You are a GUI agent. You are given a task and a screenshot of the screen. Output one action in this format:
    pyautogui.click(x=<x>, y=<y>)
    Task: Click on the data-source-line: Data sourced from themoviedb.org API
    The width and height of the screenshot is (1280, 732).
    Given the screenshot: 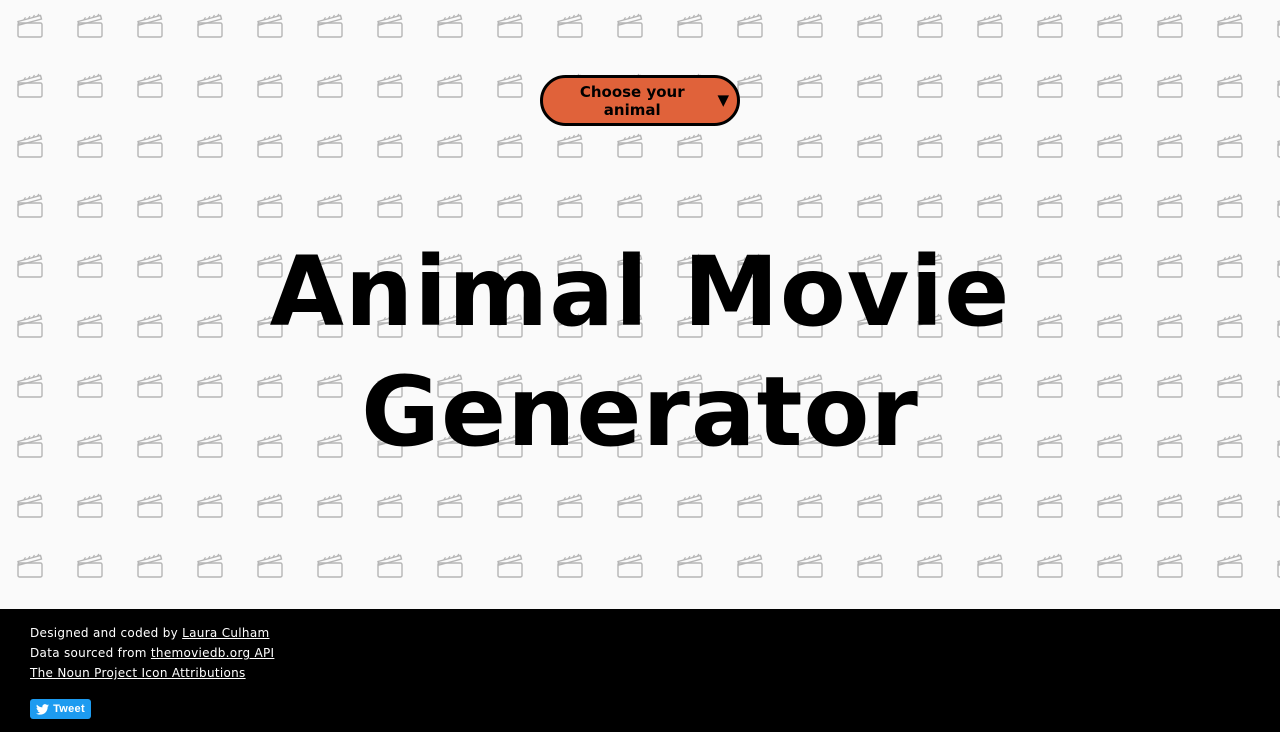 What is the action you would take?
    pyautogui.click(x=152, y=653)
    